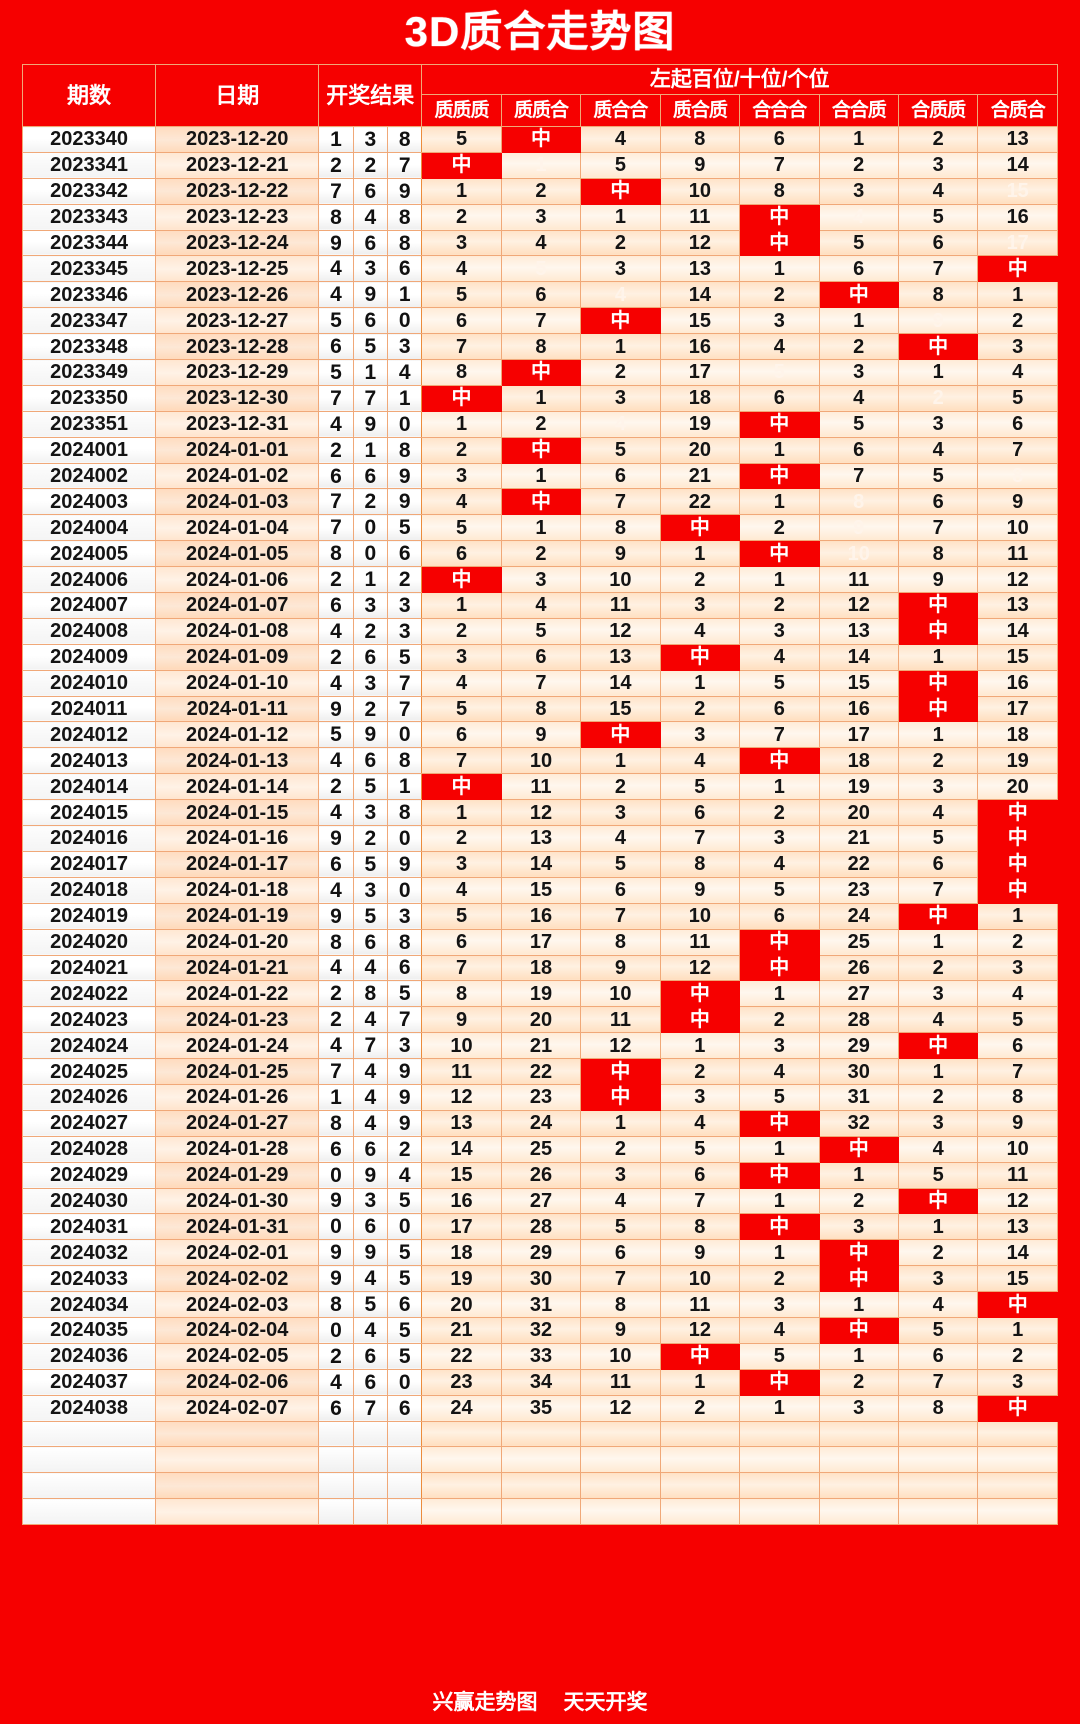 The width and height of the screenshot is (1080, 1724). Describe the element at coordinates (461, 295) in the screenshot. I see `cell-position-1: 5` at that location.